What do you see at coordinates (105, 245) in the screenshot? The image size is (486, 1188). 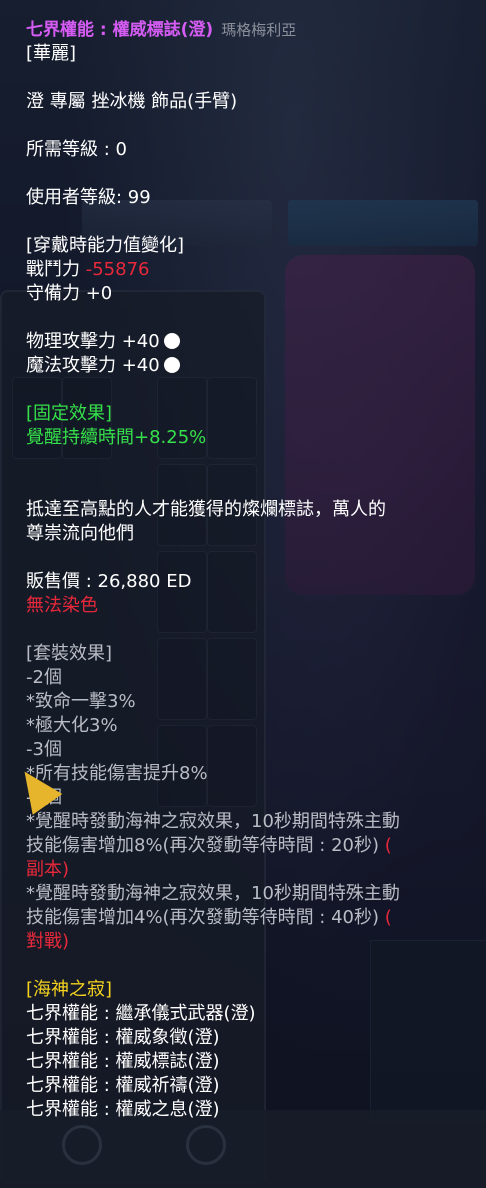 I see `stats-header: [穿戴時能力值變化]` at bounding box center [105, 245].